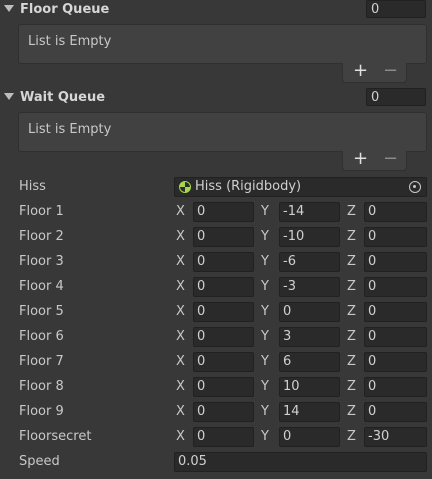 The width and height of the screenshot is (432, 479). What do you see at coordinates (55, 436) in the screenshot?
I see `floor-label: Floorsecret` at bounding box center [55, 436].